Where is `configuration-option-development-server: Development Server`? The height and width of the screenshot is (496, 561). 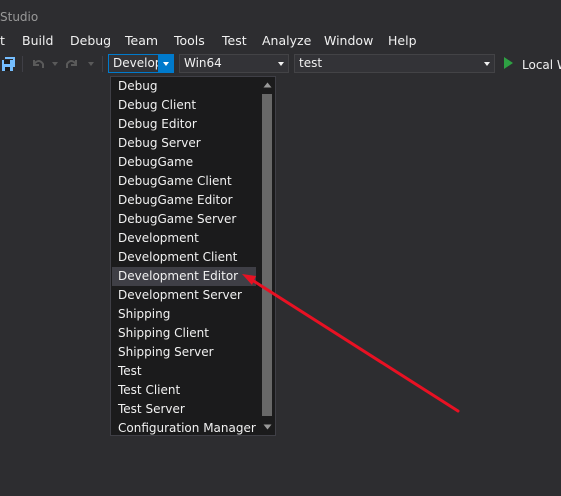 configuration-option-development-server: Development Server is located at coordinates (184, 295).